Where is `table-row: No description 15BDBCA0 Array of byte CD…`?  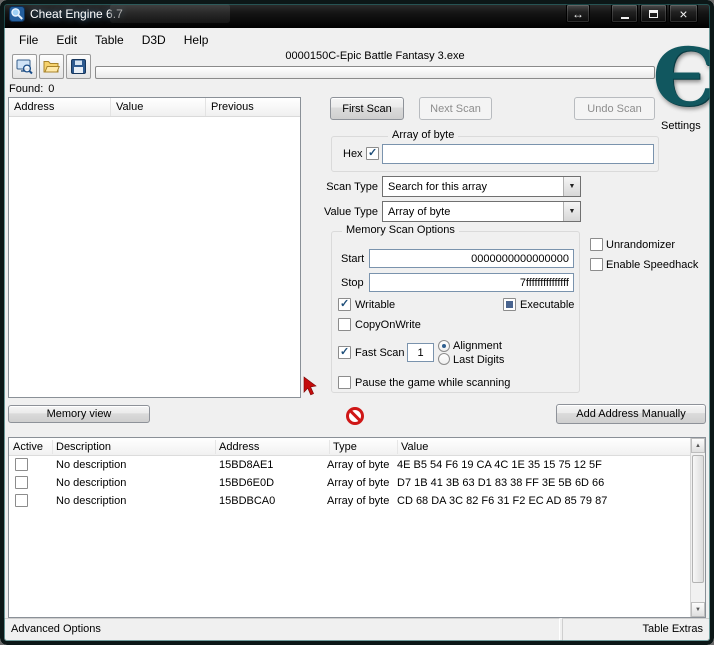 table-row: No description 15BDBCA0 Array of byte CD… is located at coordinates (357, 501).